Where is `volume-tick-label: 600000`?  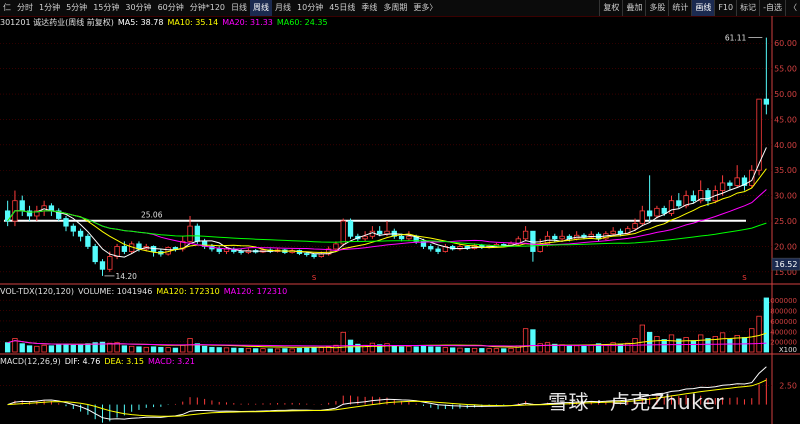 volume-tick-label: 600000 is located at coordinates (783, 322).